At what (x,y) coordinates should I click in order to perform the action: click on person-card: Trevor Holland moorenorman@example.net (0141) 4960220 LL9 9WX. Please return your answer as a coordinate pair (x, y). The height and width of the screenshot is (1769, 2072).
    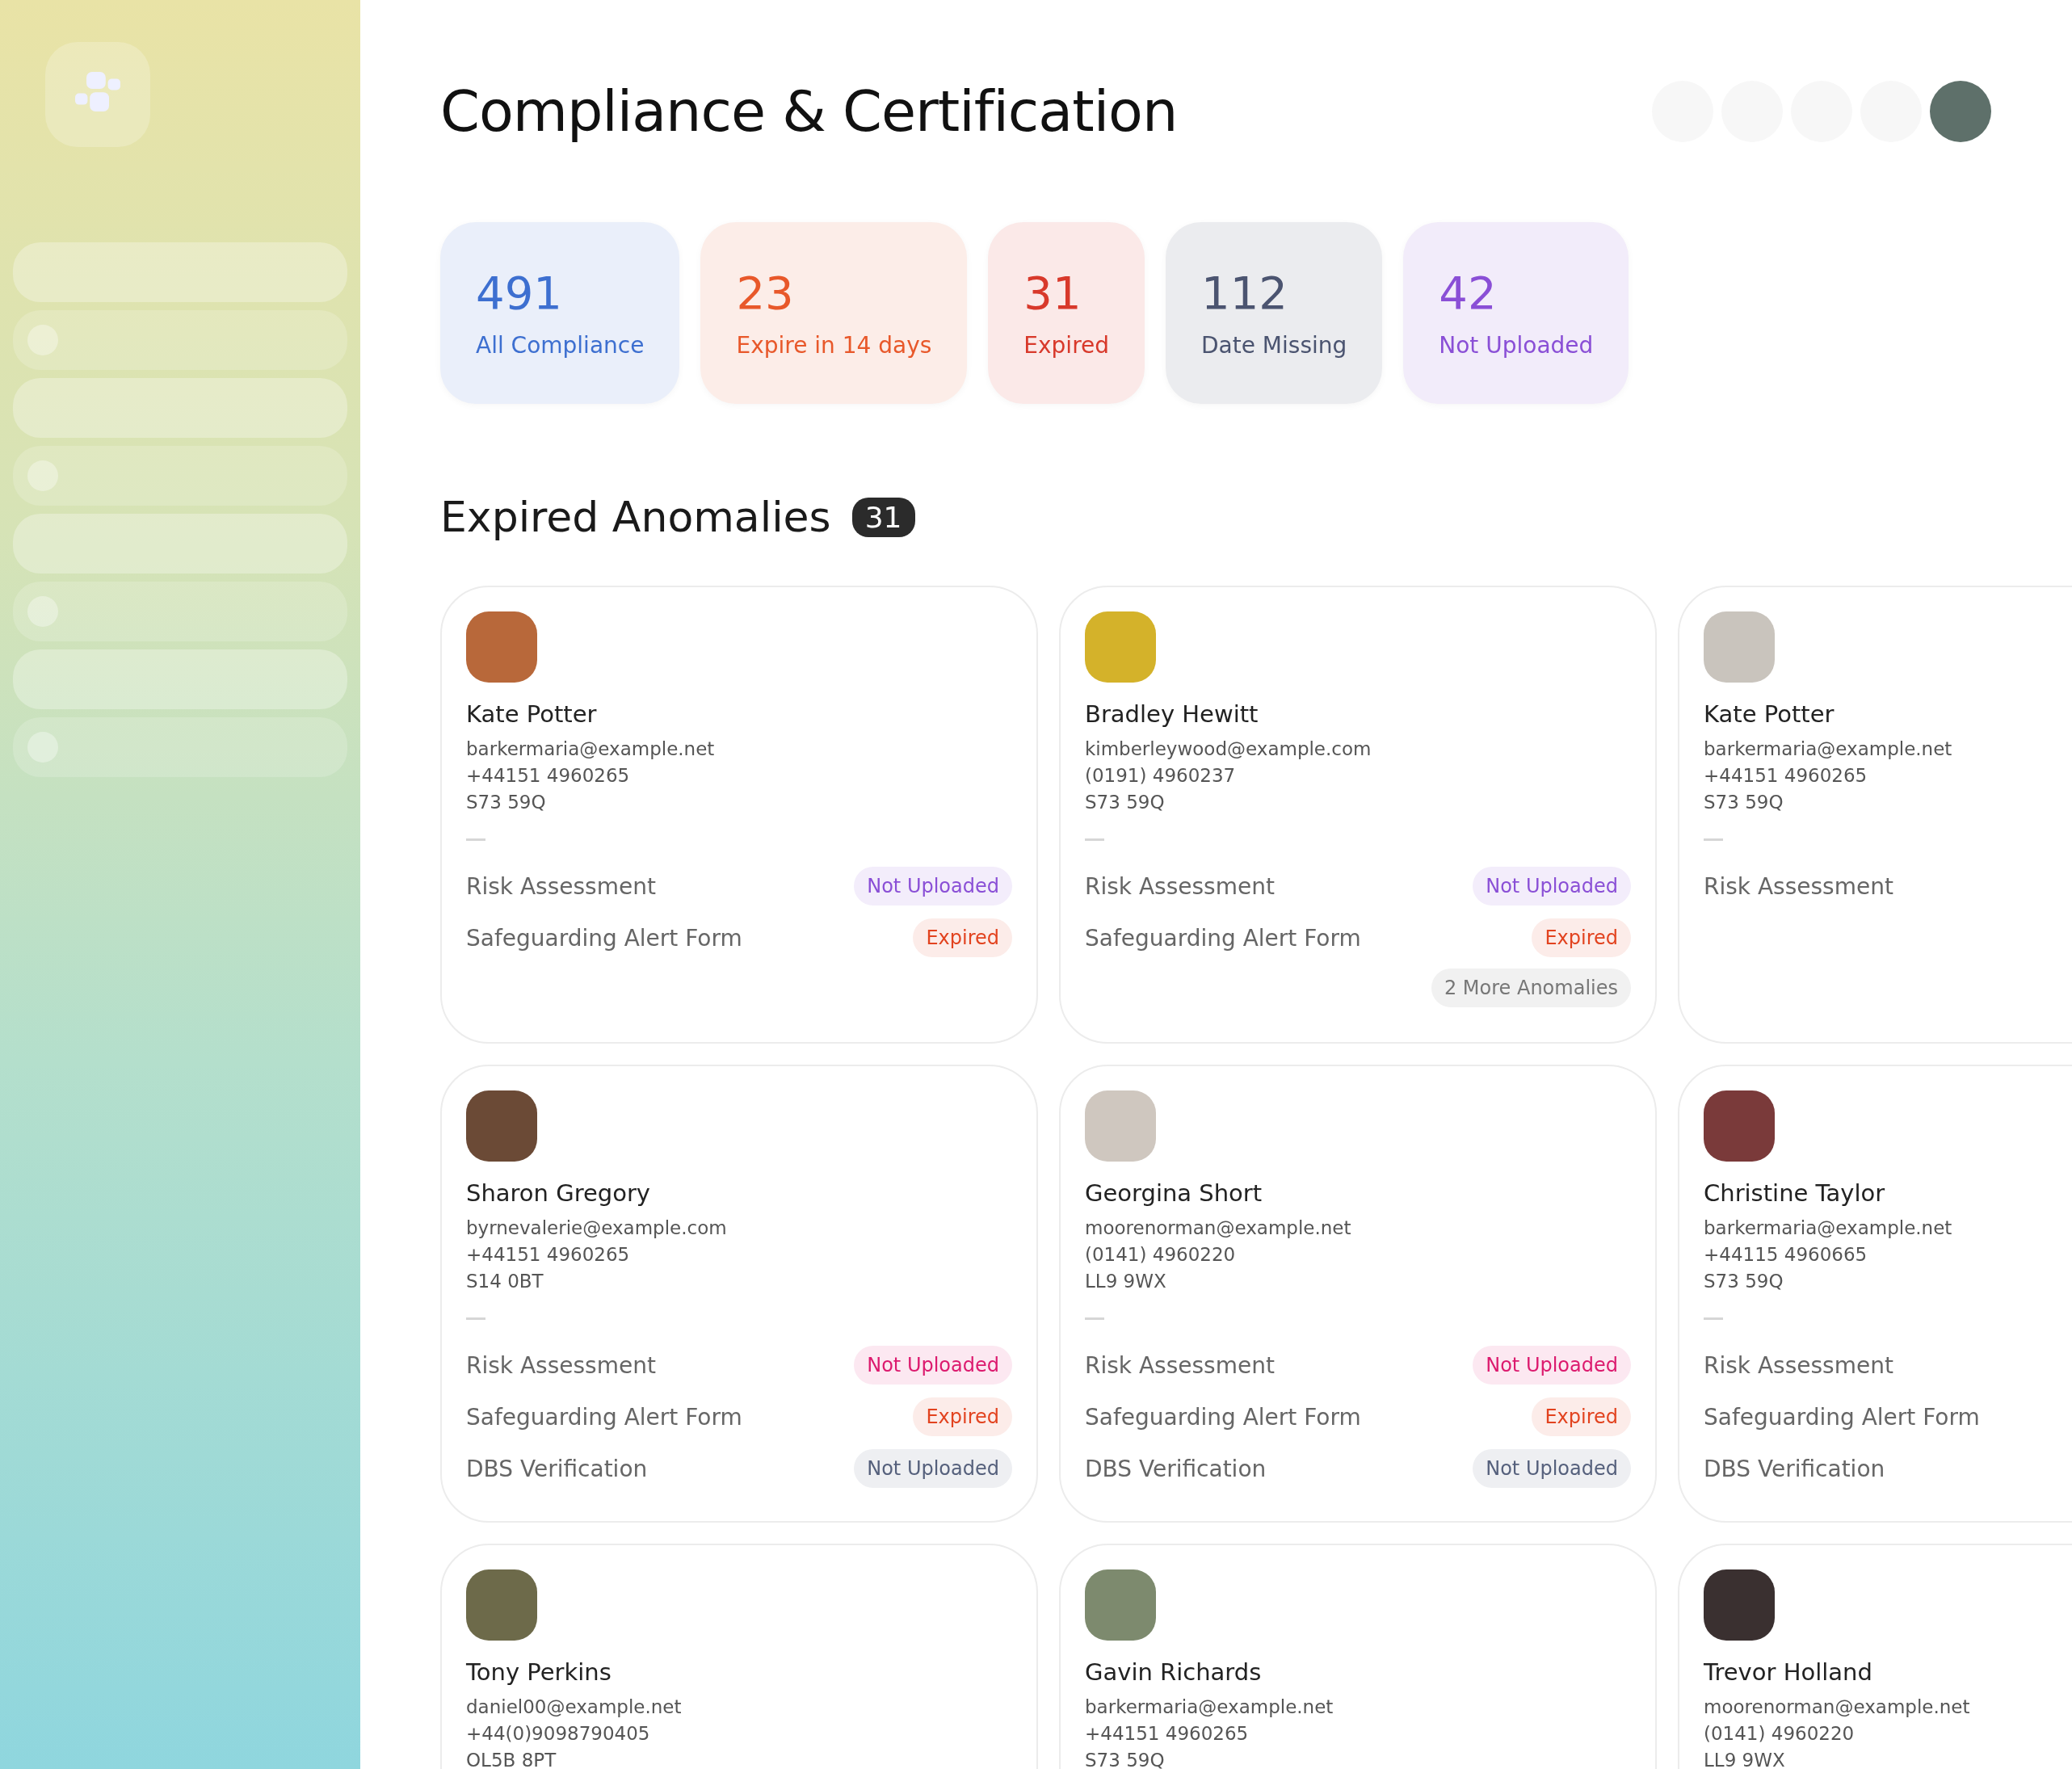
    Looking at the image, I should click on (1875, 1657).